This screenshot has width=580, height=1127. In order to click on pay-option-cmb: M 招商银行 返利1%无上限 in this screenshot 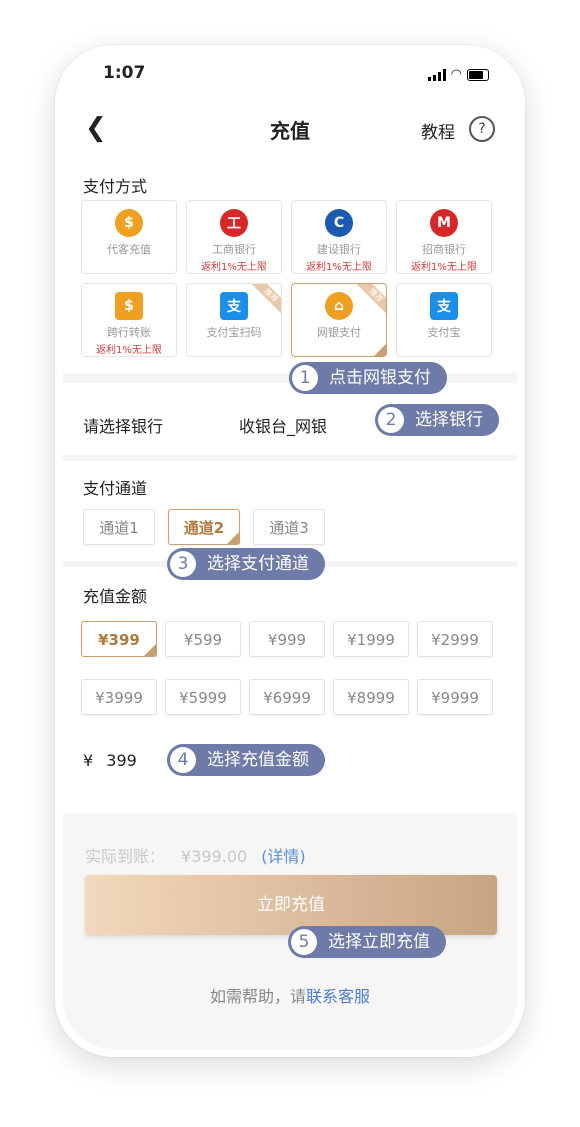, I will do `click(444, 237)`.